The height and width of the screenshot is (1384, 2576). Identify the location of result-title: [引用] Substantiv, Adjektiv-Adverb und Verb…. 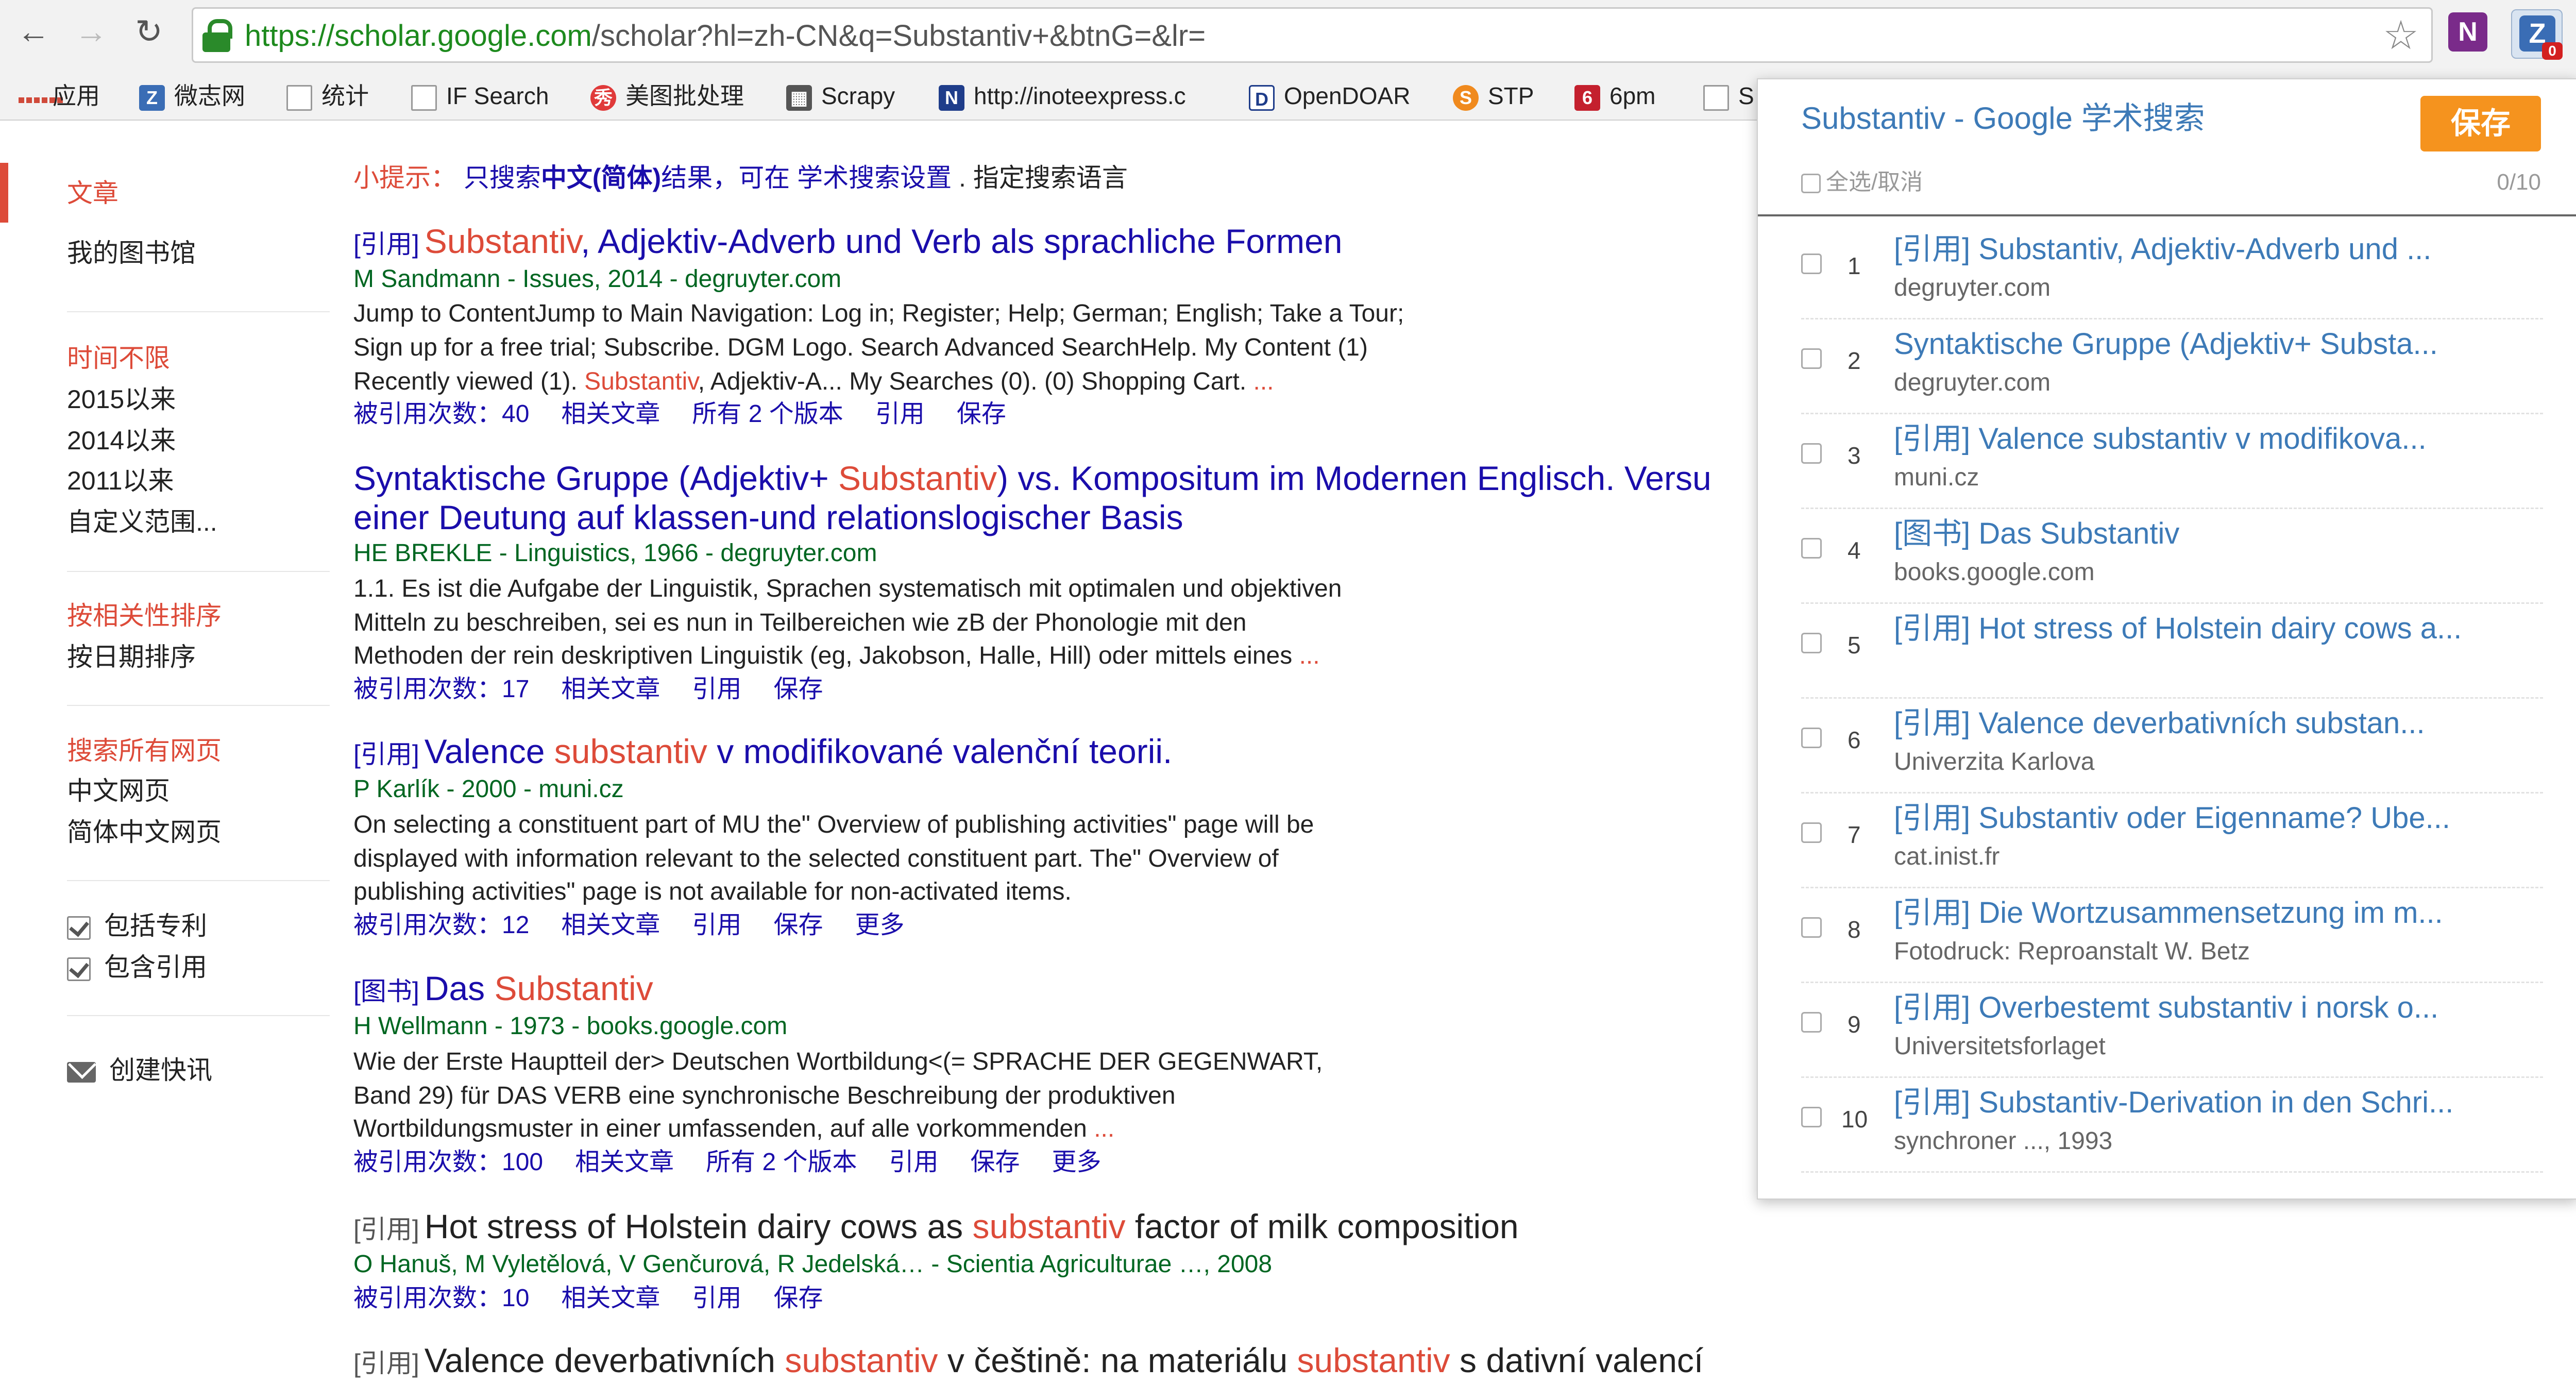
(848, 243).